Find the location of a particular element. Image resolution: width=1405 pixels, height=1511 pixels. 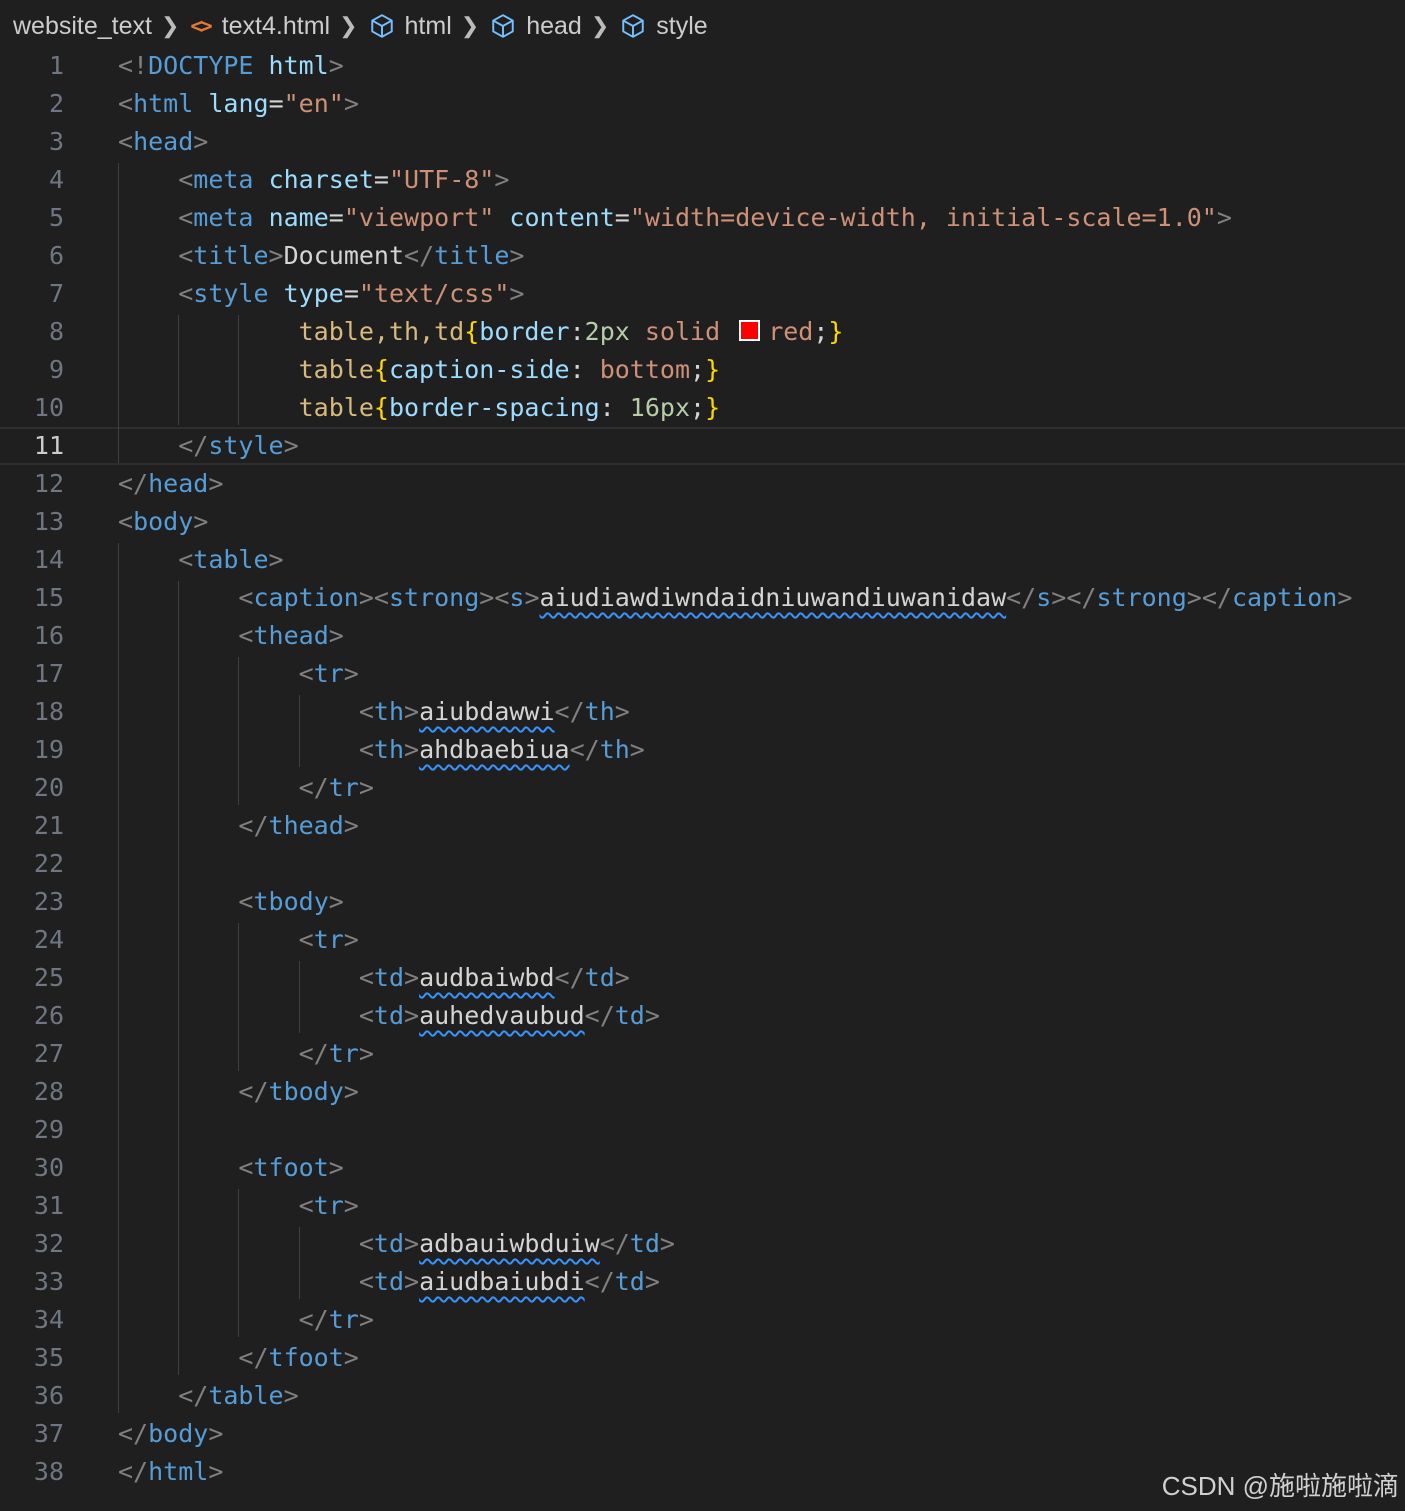

line-number: 6 is located at coordinates (32, 256).